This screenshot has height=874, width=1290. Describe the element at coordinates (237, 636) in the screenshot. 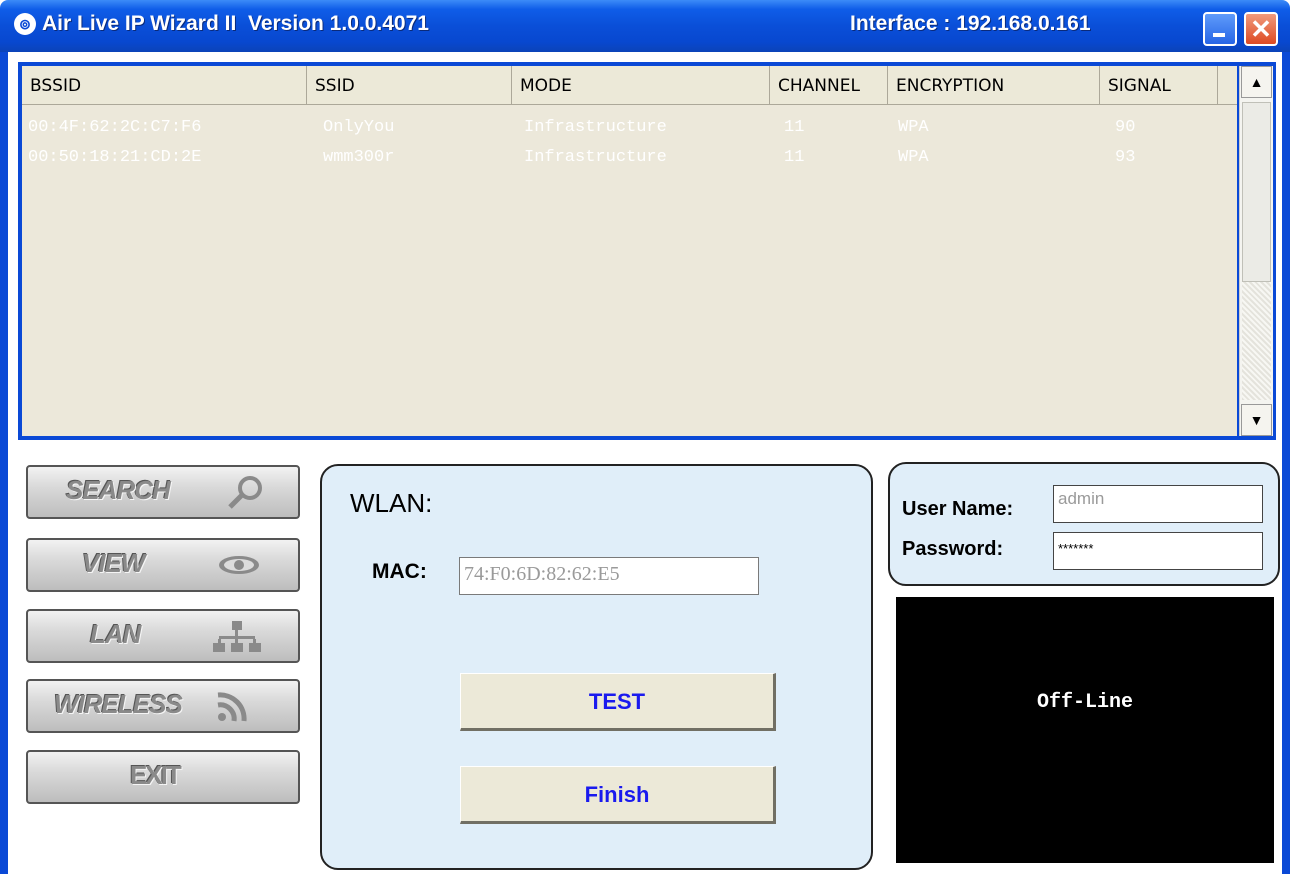

I see `network-icon` at that location.